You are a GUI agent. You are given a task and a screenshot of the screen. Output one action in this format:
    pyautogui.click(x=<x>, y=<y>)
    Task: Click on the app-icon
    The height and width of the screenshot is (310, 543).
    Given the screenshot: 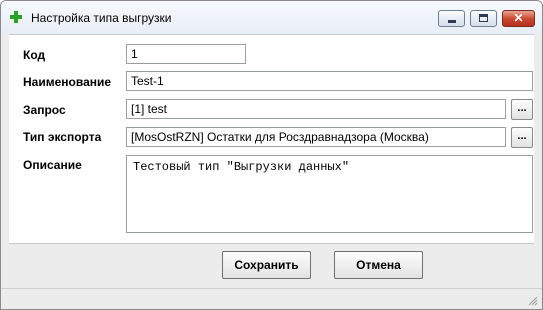 What is the action you would take?
    pyautogui.click(x=16, y=17)
    